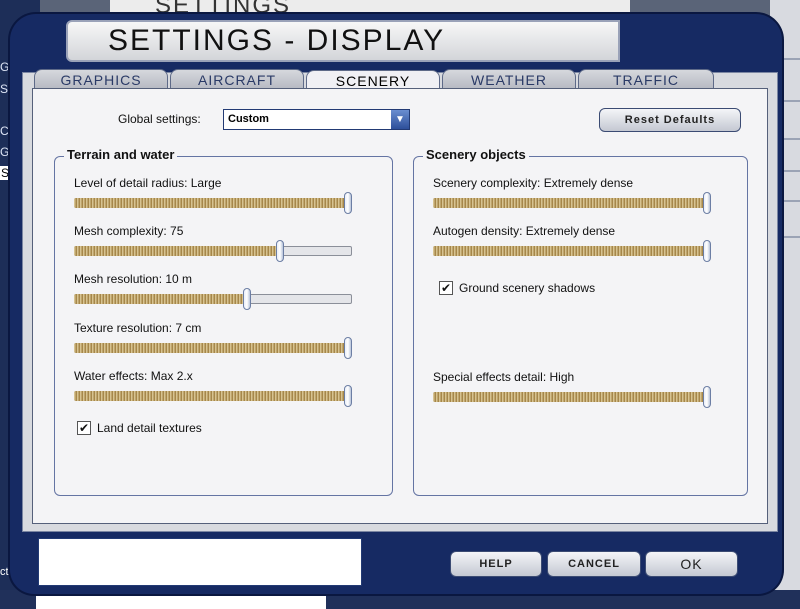  I want to click on tab-aircraft: AIRCRAFT, so click(237, 79).